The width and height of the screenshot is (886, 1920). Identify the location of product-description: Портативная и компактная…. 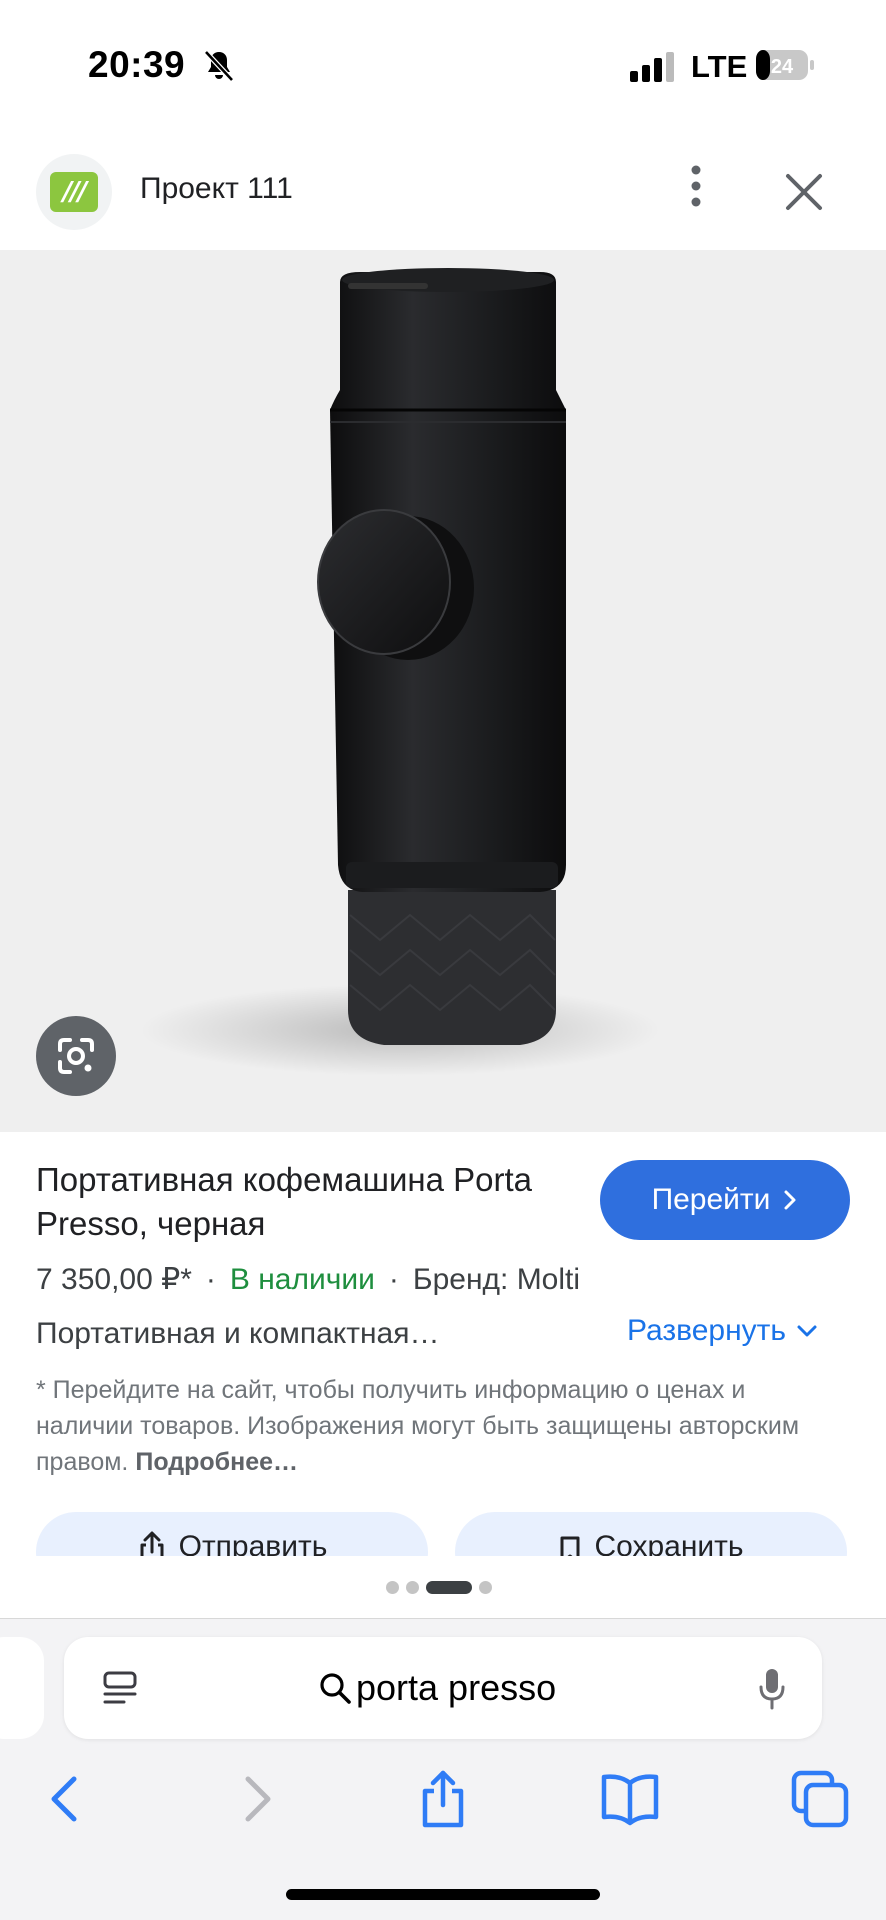
(238, 1333).